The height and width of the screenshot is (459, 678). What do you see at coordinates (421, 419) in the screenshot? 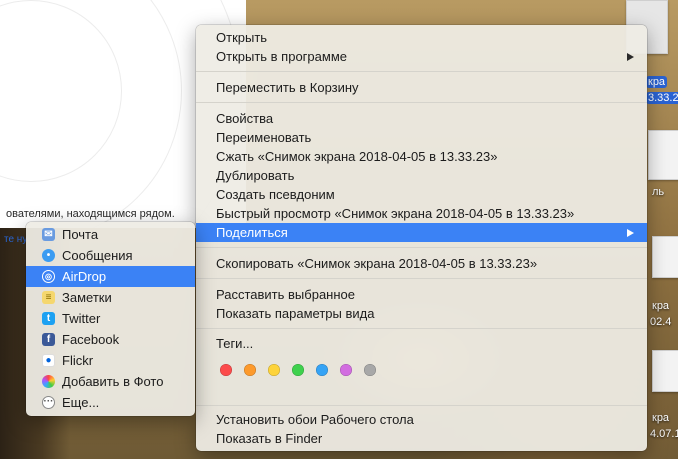
I see `menu-item-set-wallpaper: Установить обои Рабочего стола` at bounding box center [421, 419].